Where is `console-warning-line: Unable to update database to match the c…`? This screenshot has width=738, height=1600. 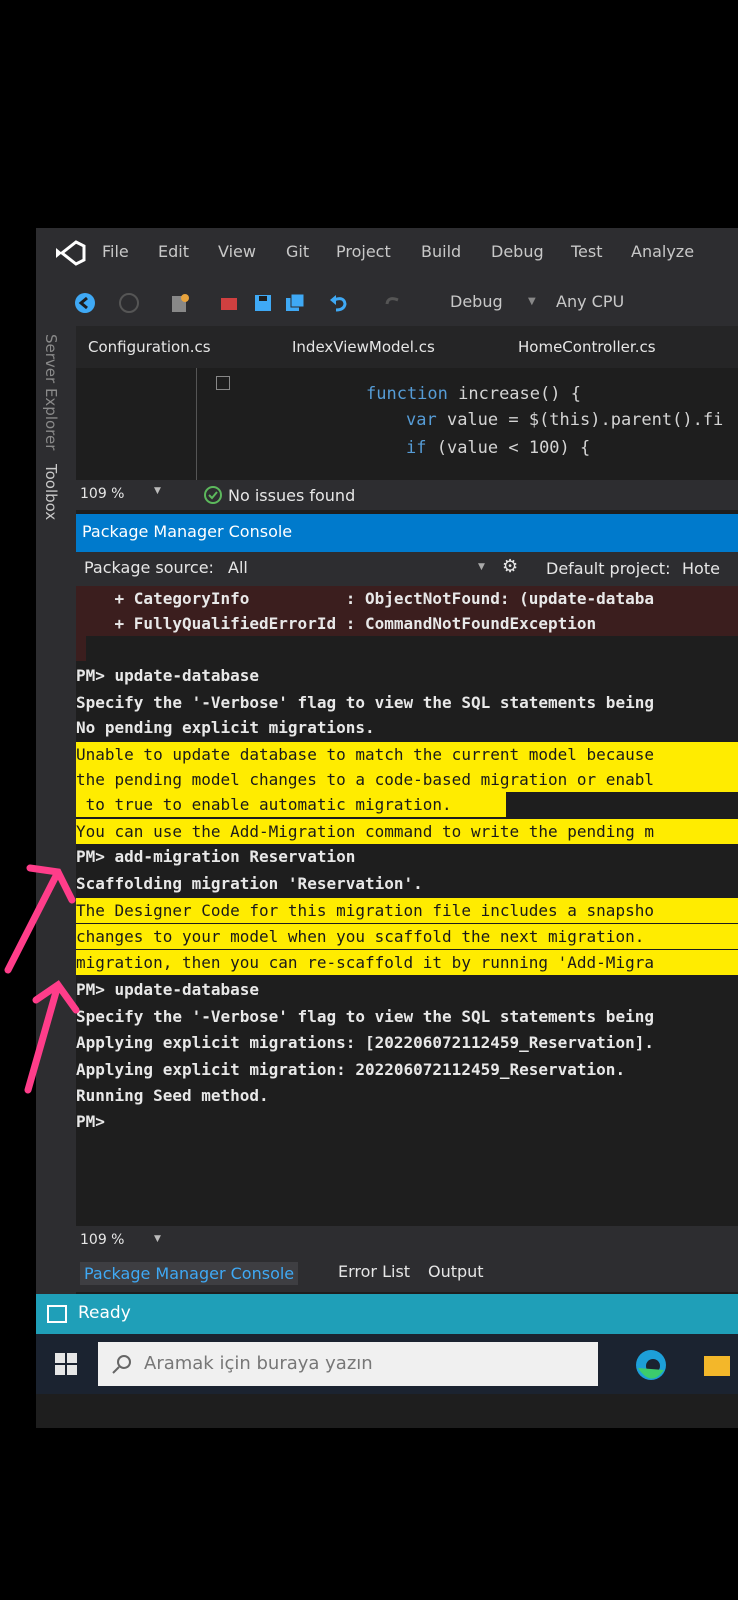
console-warning-line: Unable to update database to match the c… is located at coordinates (407, 754).